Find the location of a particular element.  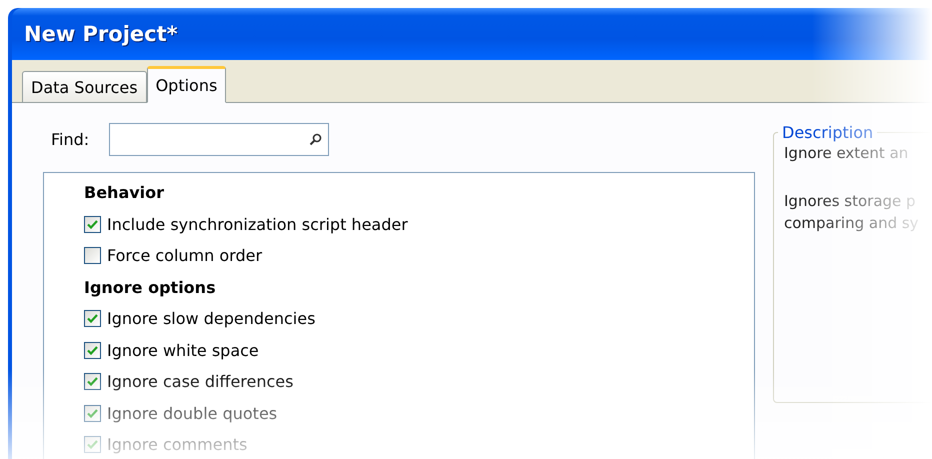

option-label: Force column order is located at coordinates (184, 256).